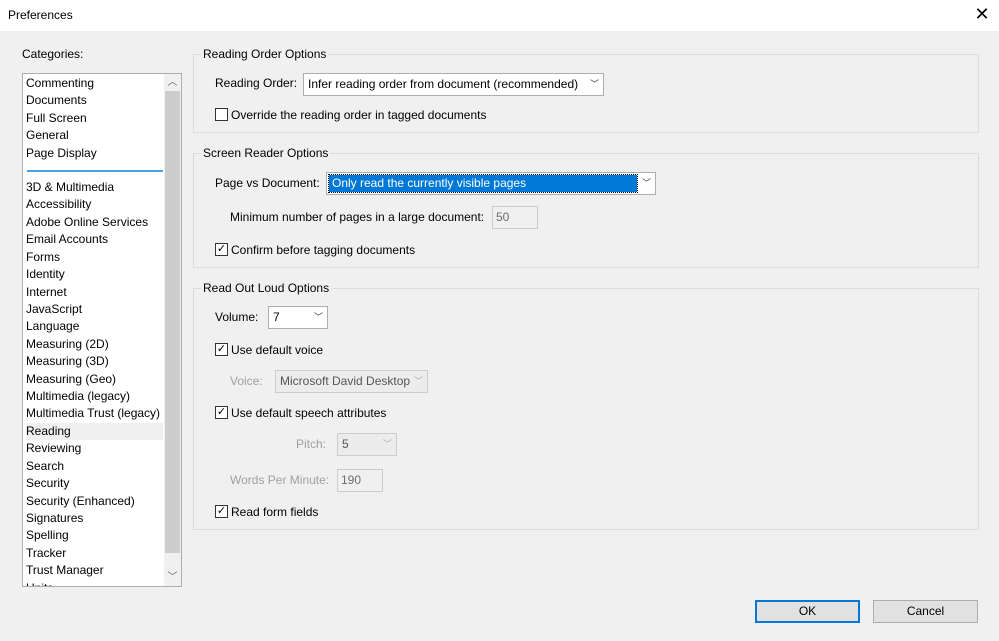  What do you see at coordinates (515, 217) in the screenshot?
I see `min-pages-input: 50` at bounding box center [515, 217].